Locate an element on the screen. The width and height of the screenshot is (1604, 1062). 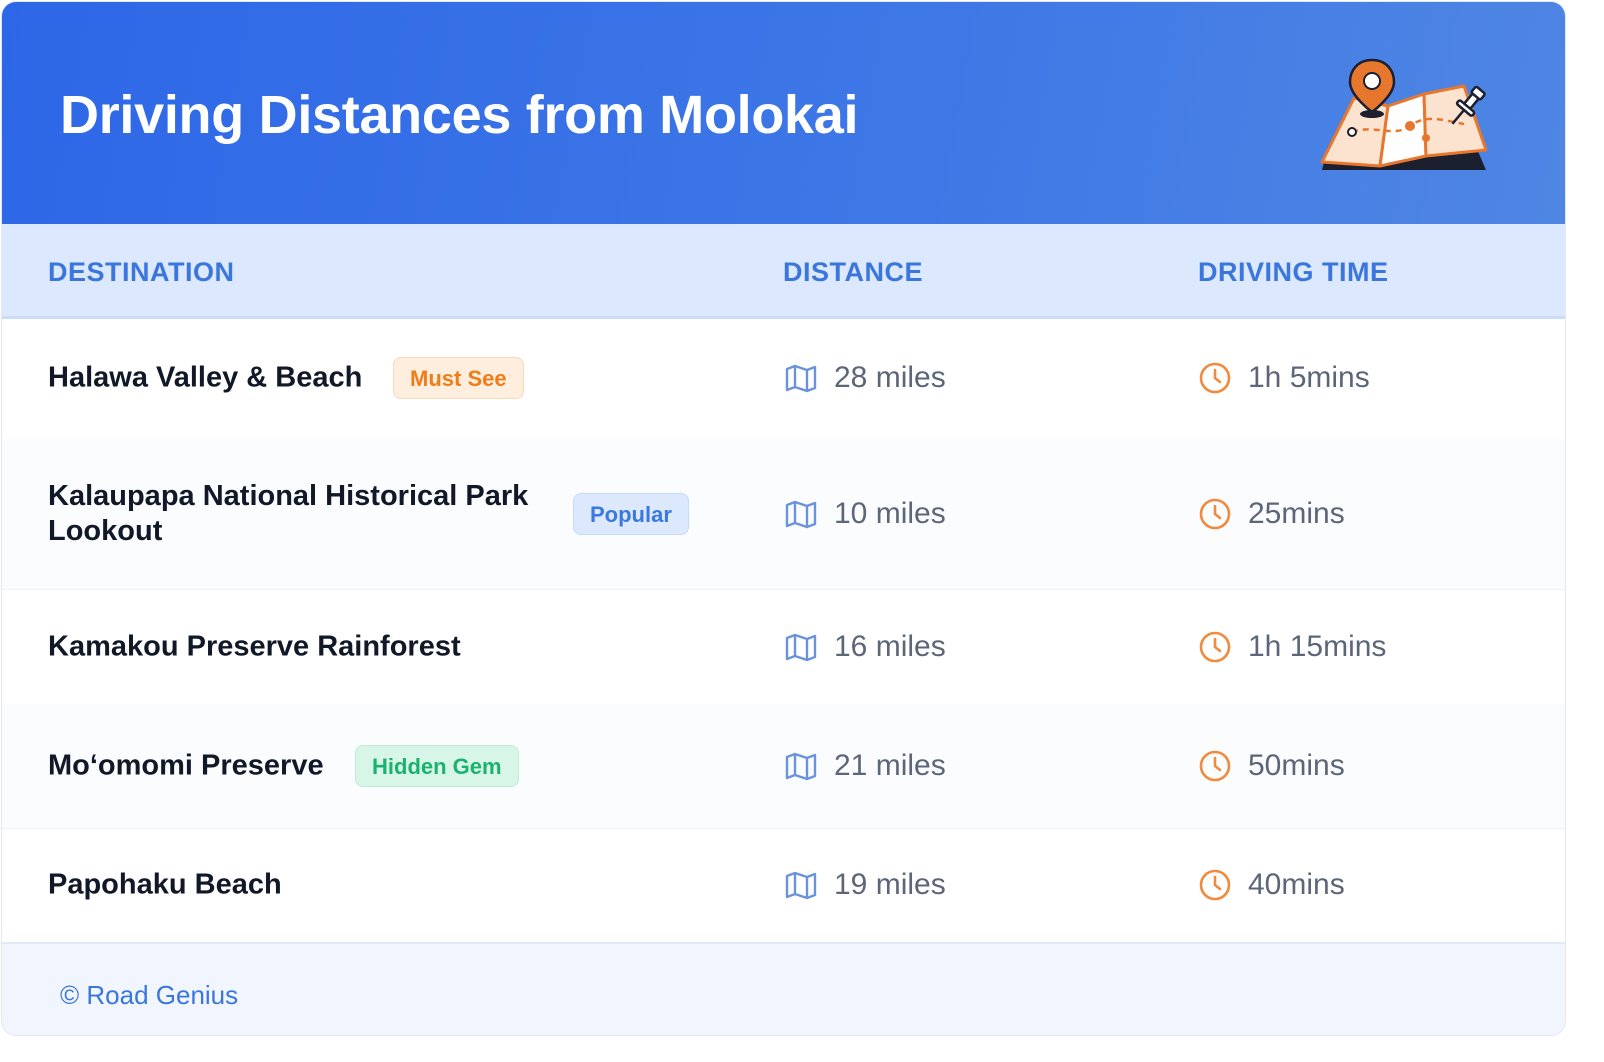
driving-time-value: 50mins is located at coordinates (1296, 765).